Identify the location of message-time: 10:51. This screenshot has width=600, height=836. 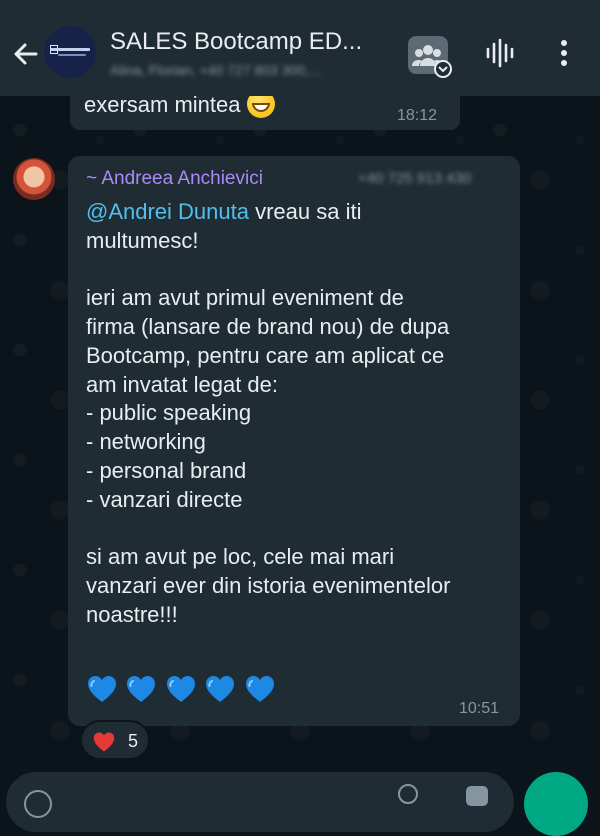
(479, 708).